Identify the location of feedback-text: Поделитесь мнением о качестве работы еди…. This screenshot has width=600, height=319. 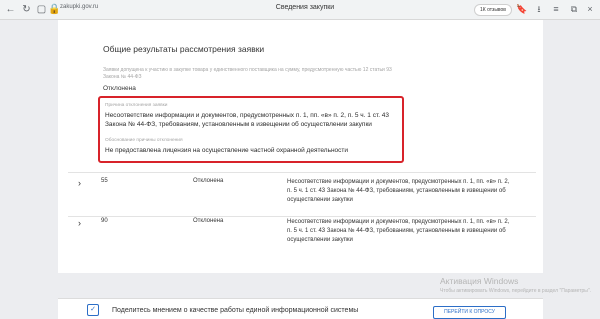
(235, 310).